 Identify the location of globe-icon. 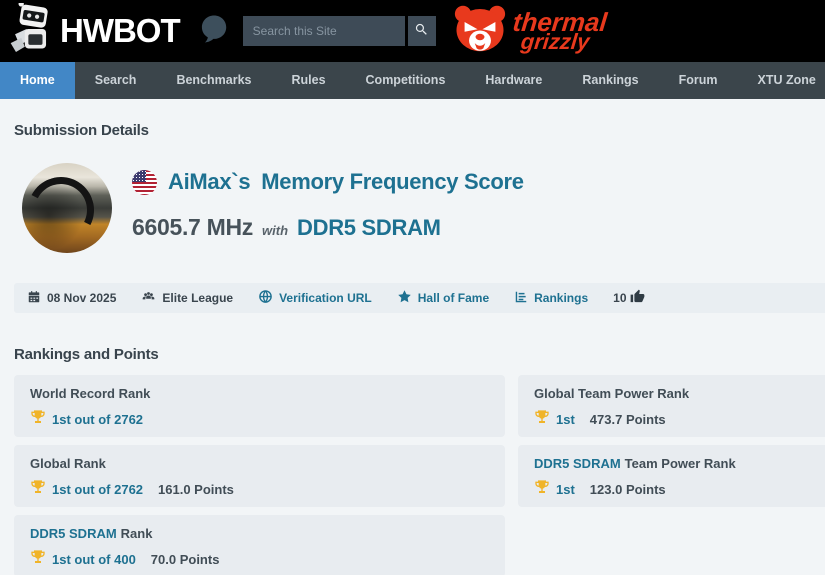
(268, 298).